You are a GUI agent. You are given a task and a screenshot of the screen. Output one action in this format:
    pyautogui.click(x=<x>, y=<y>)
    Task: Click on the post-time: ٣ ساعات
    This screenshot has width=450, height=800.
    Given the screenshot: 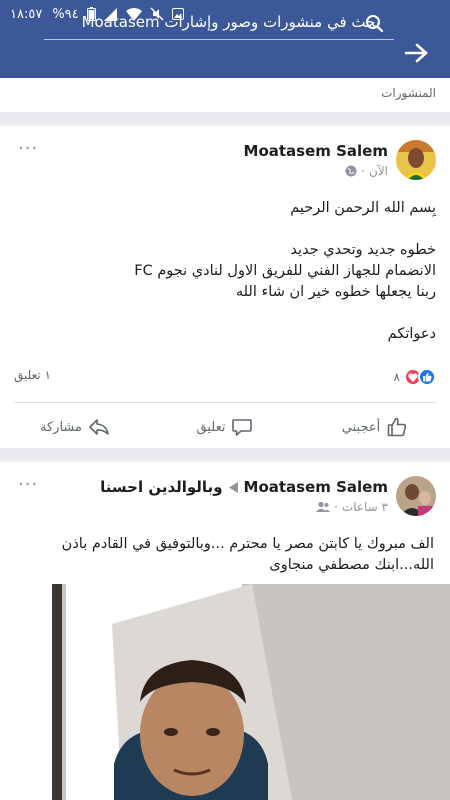 What is the action you would take?
    pyautogui.click(x=365, y=507)
    